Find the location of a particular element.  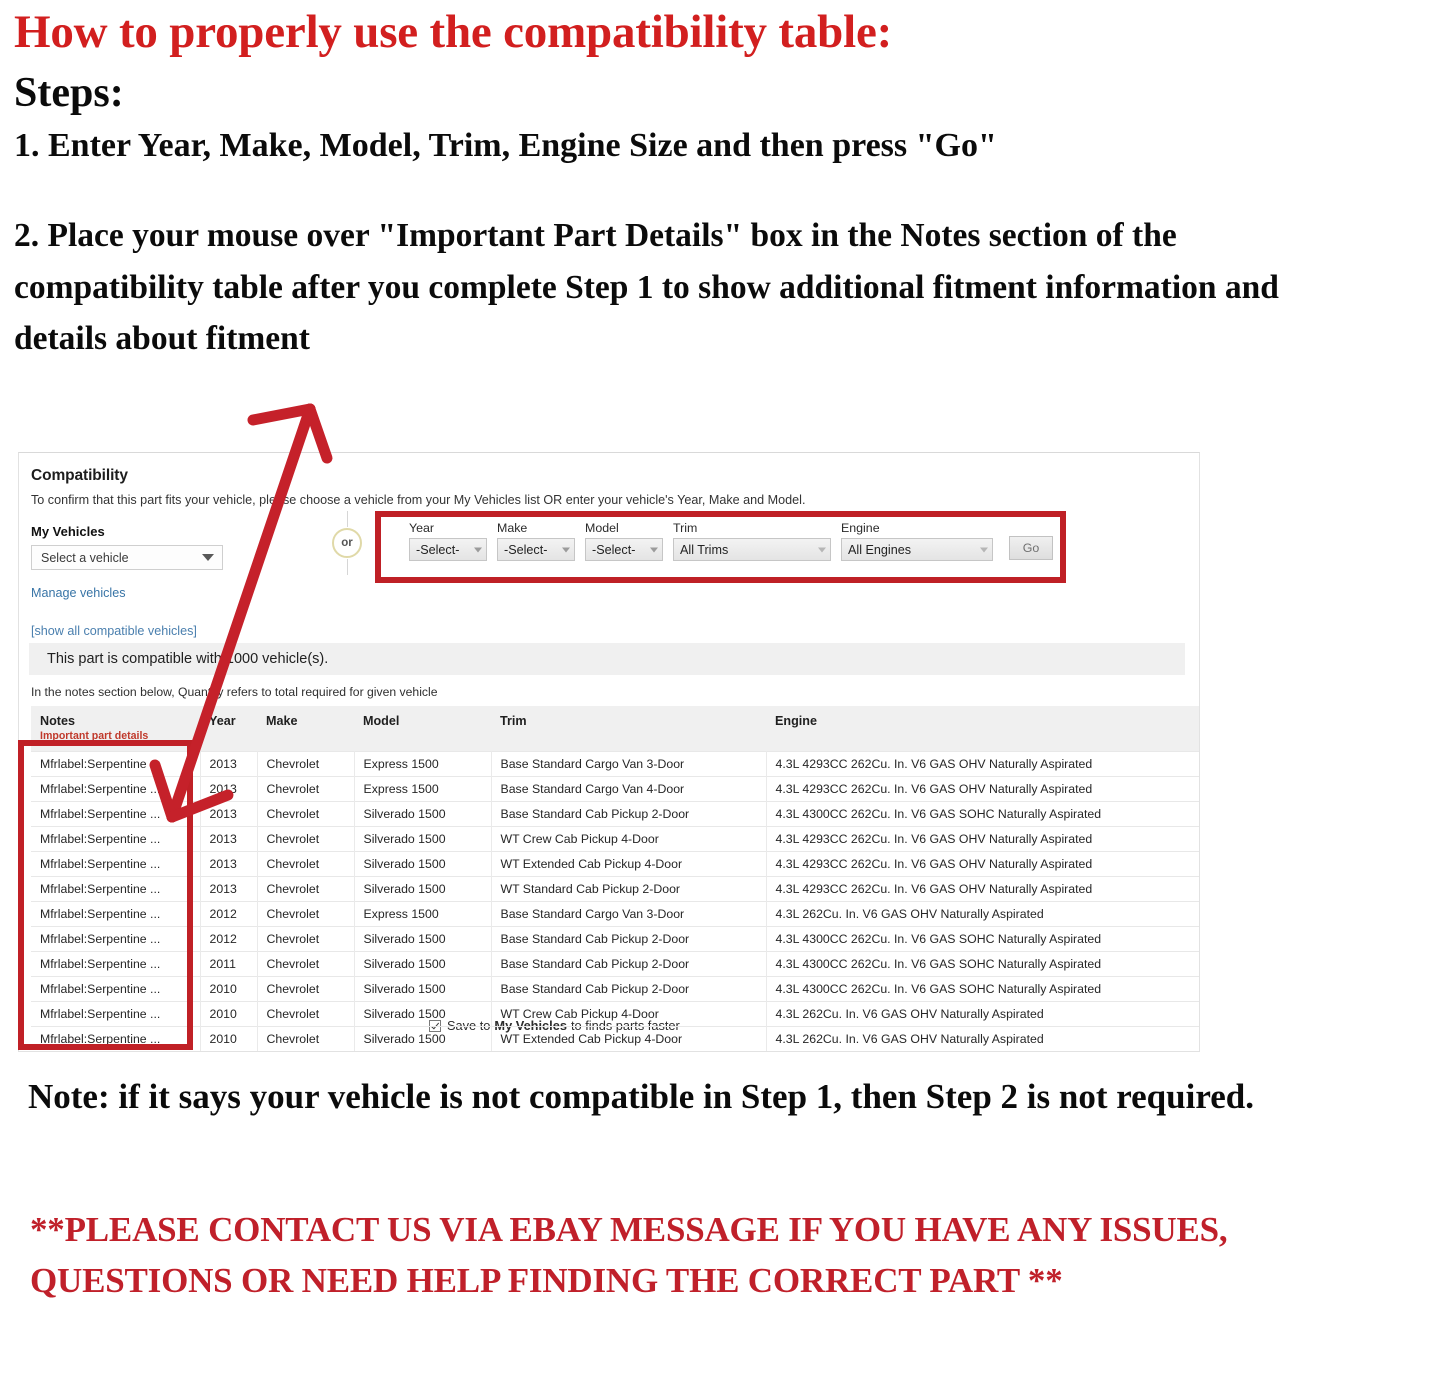

manage-vehicles-link: Manage vehicles is located at coordinates (615, 593).